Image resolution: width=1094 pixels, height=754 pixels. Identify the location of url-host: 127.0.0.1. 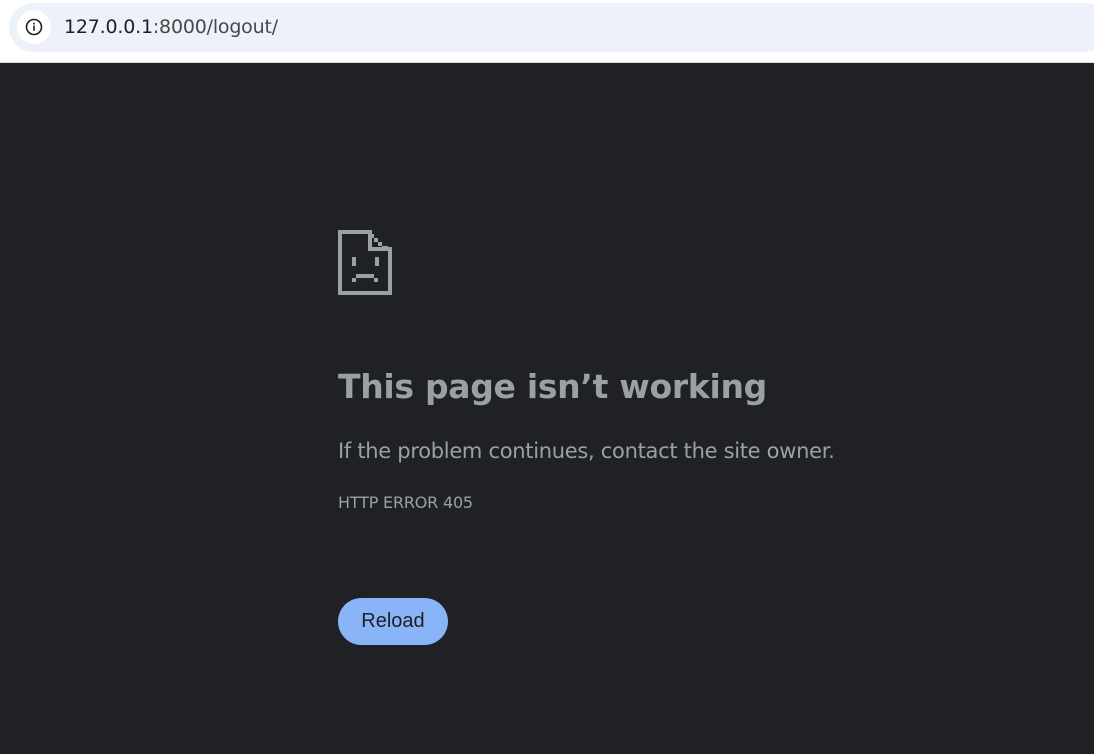
(108, 27).